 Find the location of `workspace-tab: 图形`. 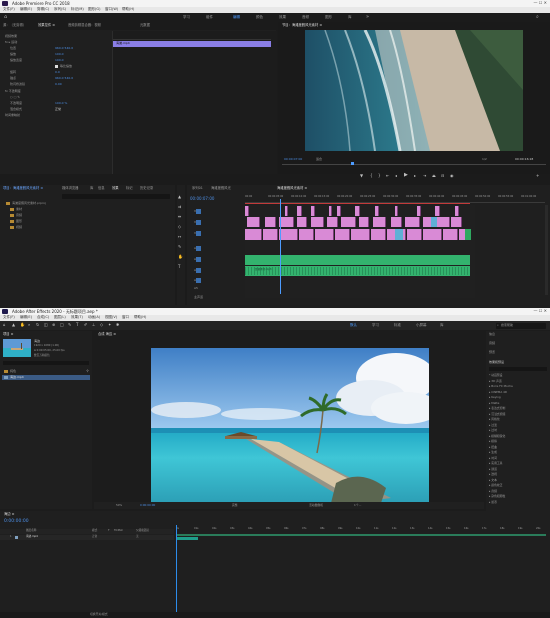

workspace-tab: 图形 is located at coordinates (328, 17).